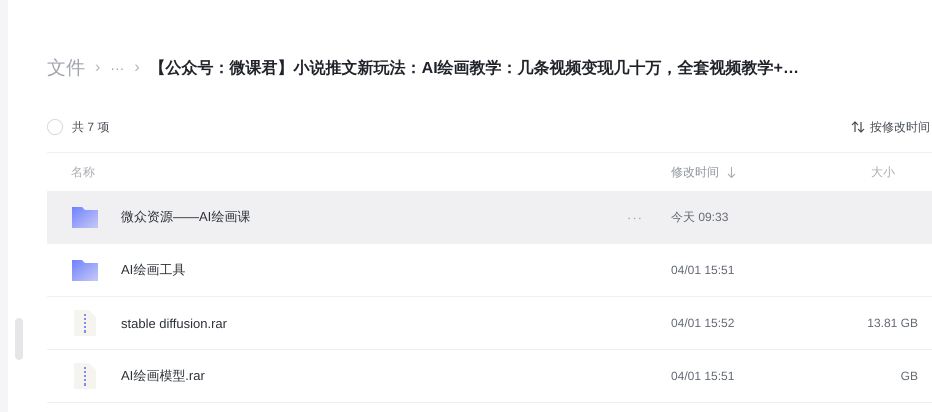 The height and width of the screenshot is (412, 932). I want to click on breadcrumb-link: 文件, so click(66, 68).